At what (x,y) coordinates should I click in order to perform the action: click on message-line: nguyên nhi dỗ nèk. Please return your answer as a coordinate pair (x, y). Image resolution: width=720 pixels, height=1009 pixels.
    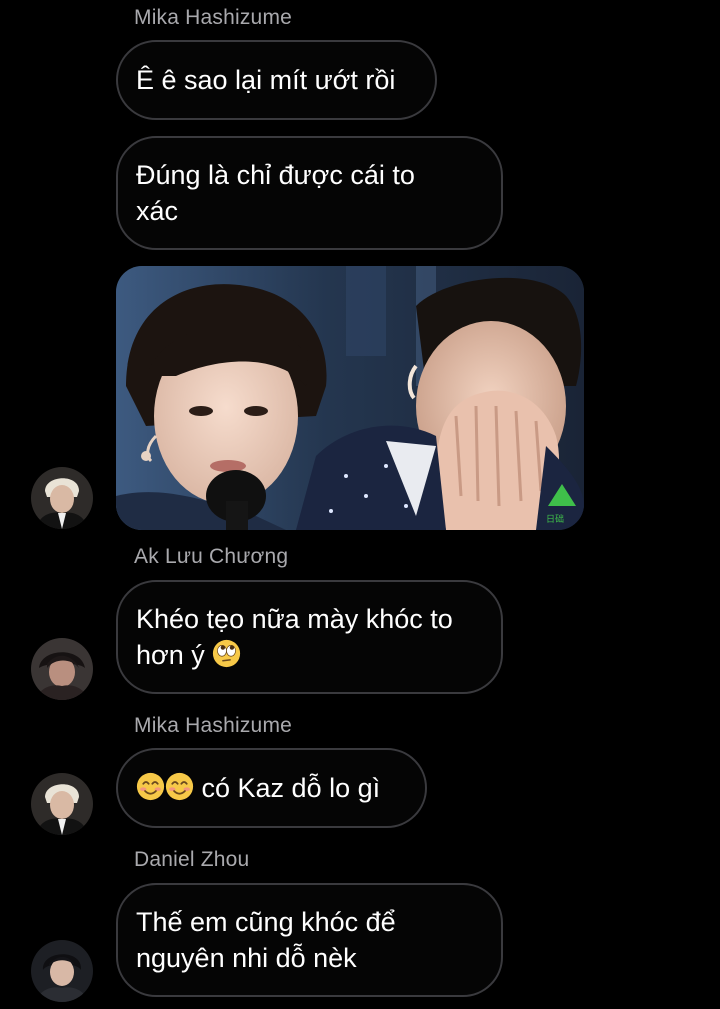
    Looking at the image, I should click on (246, 958).